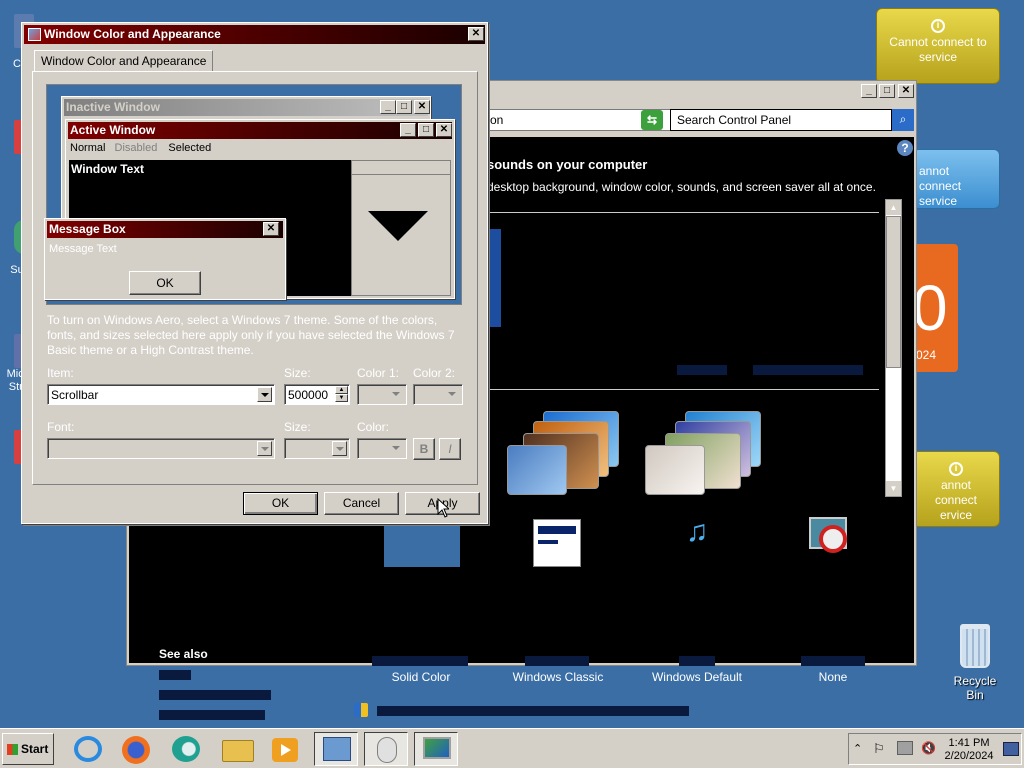  I want to click on save-theme-link, so click(702, 370).